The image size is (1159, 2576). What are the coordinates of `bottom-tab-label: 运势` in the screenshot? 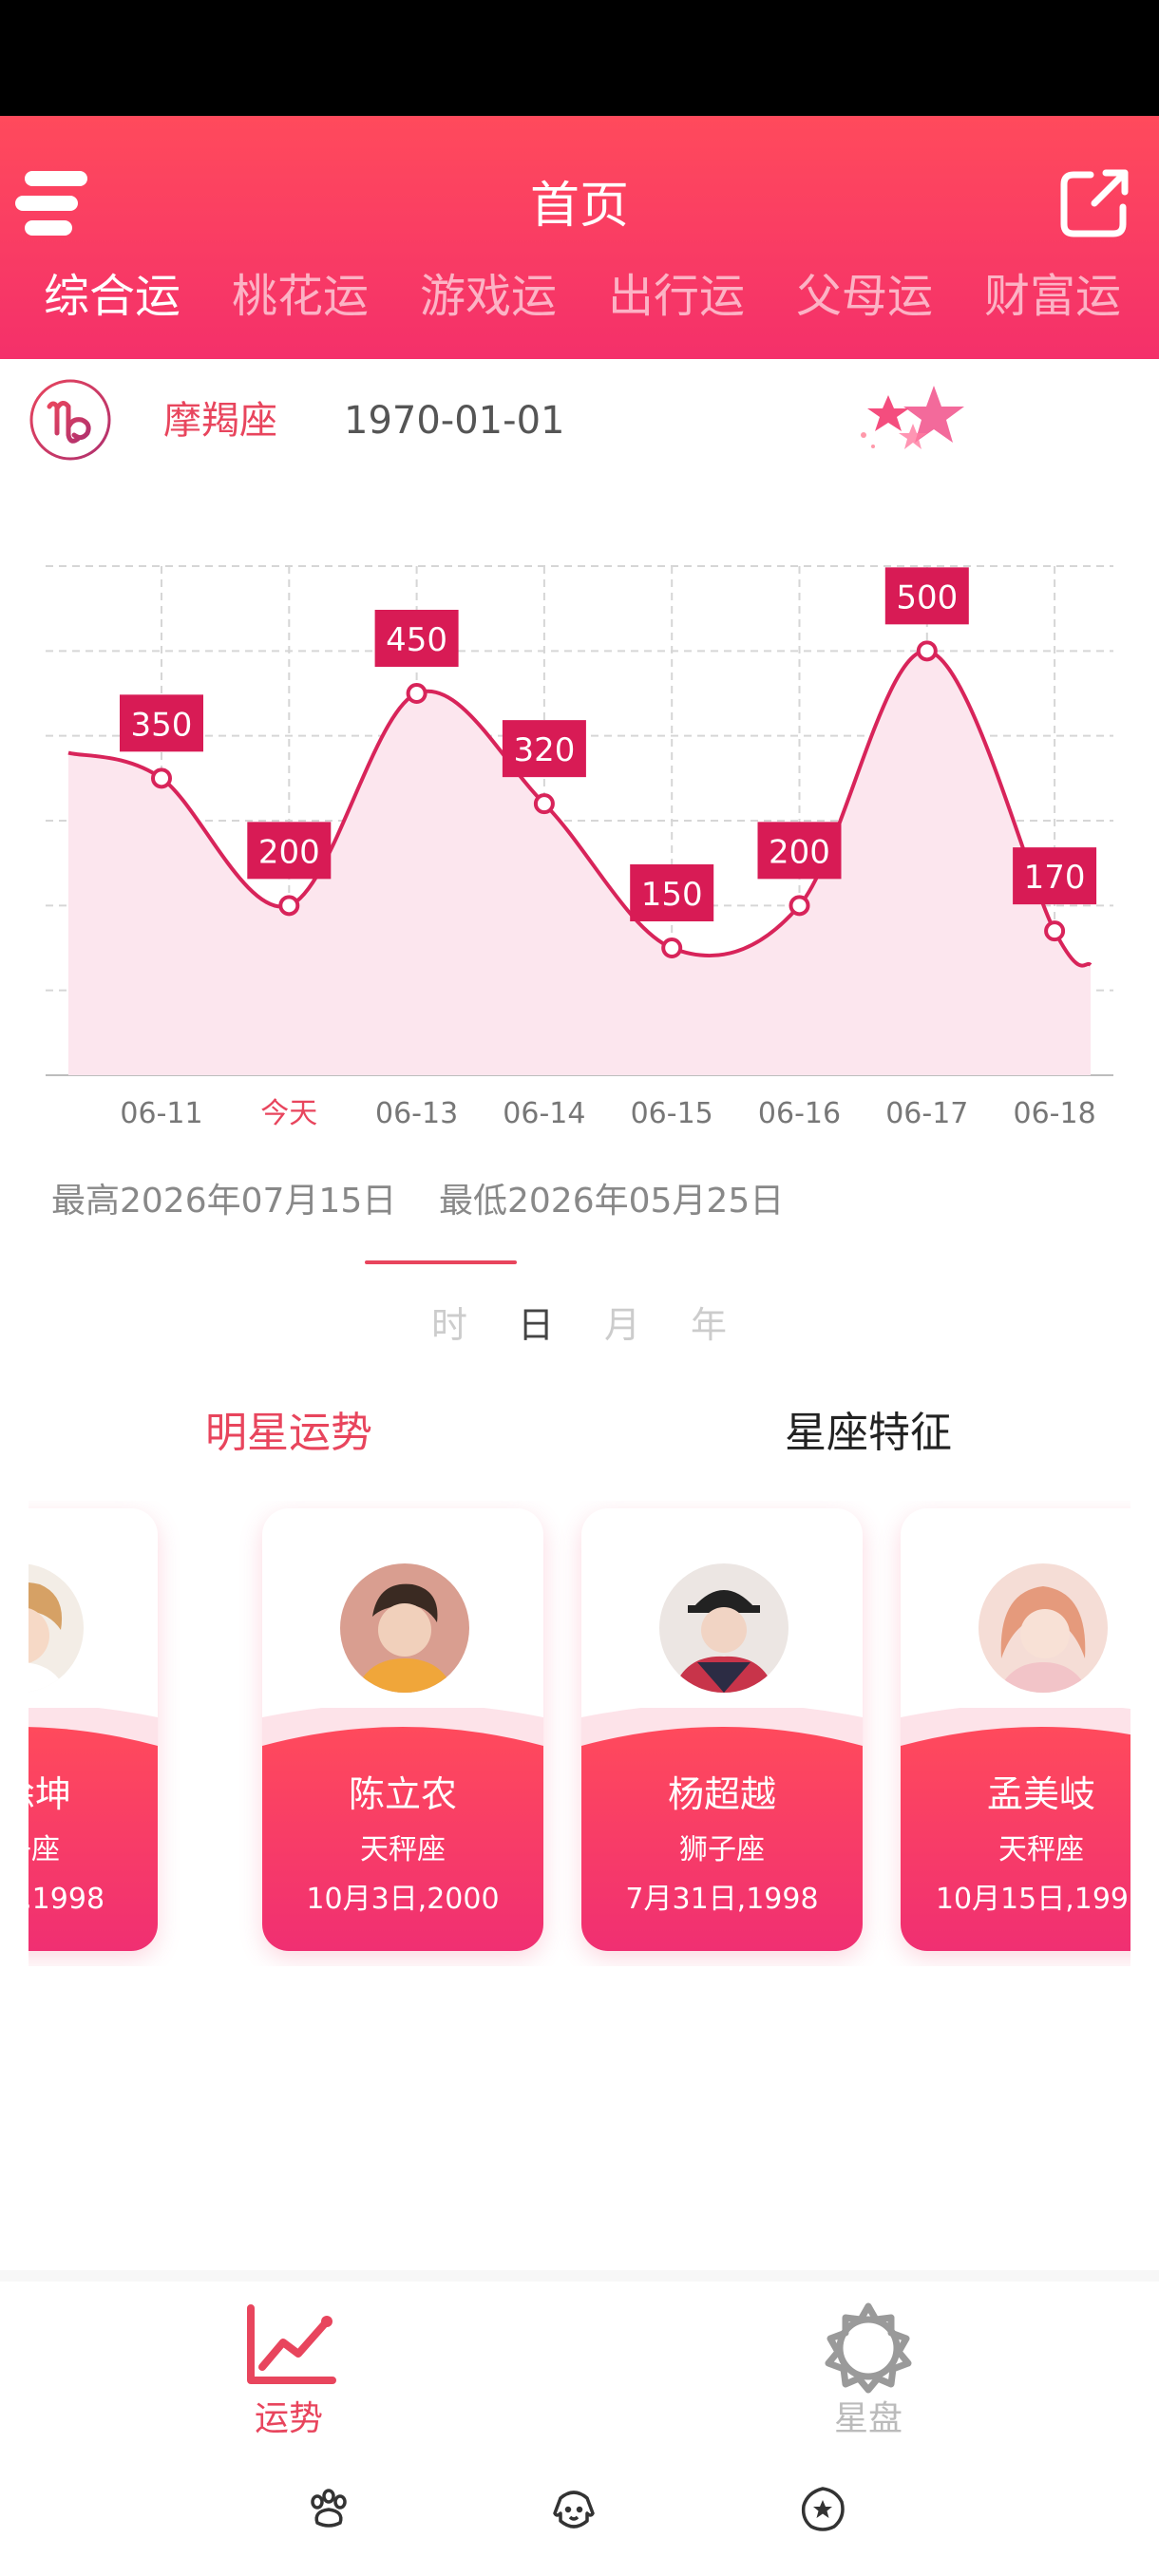 It's located at (288, 2418).